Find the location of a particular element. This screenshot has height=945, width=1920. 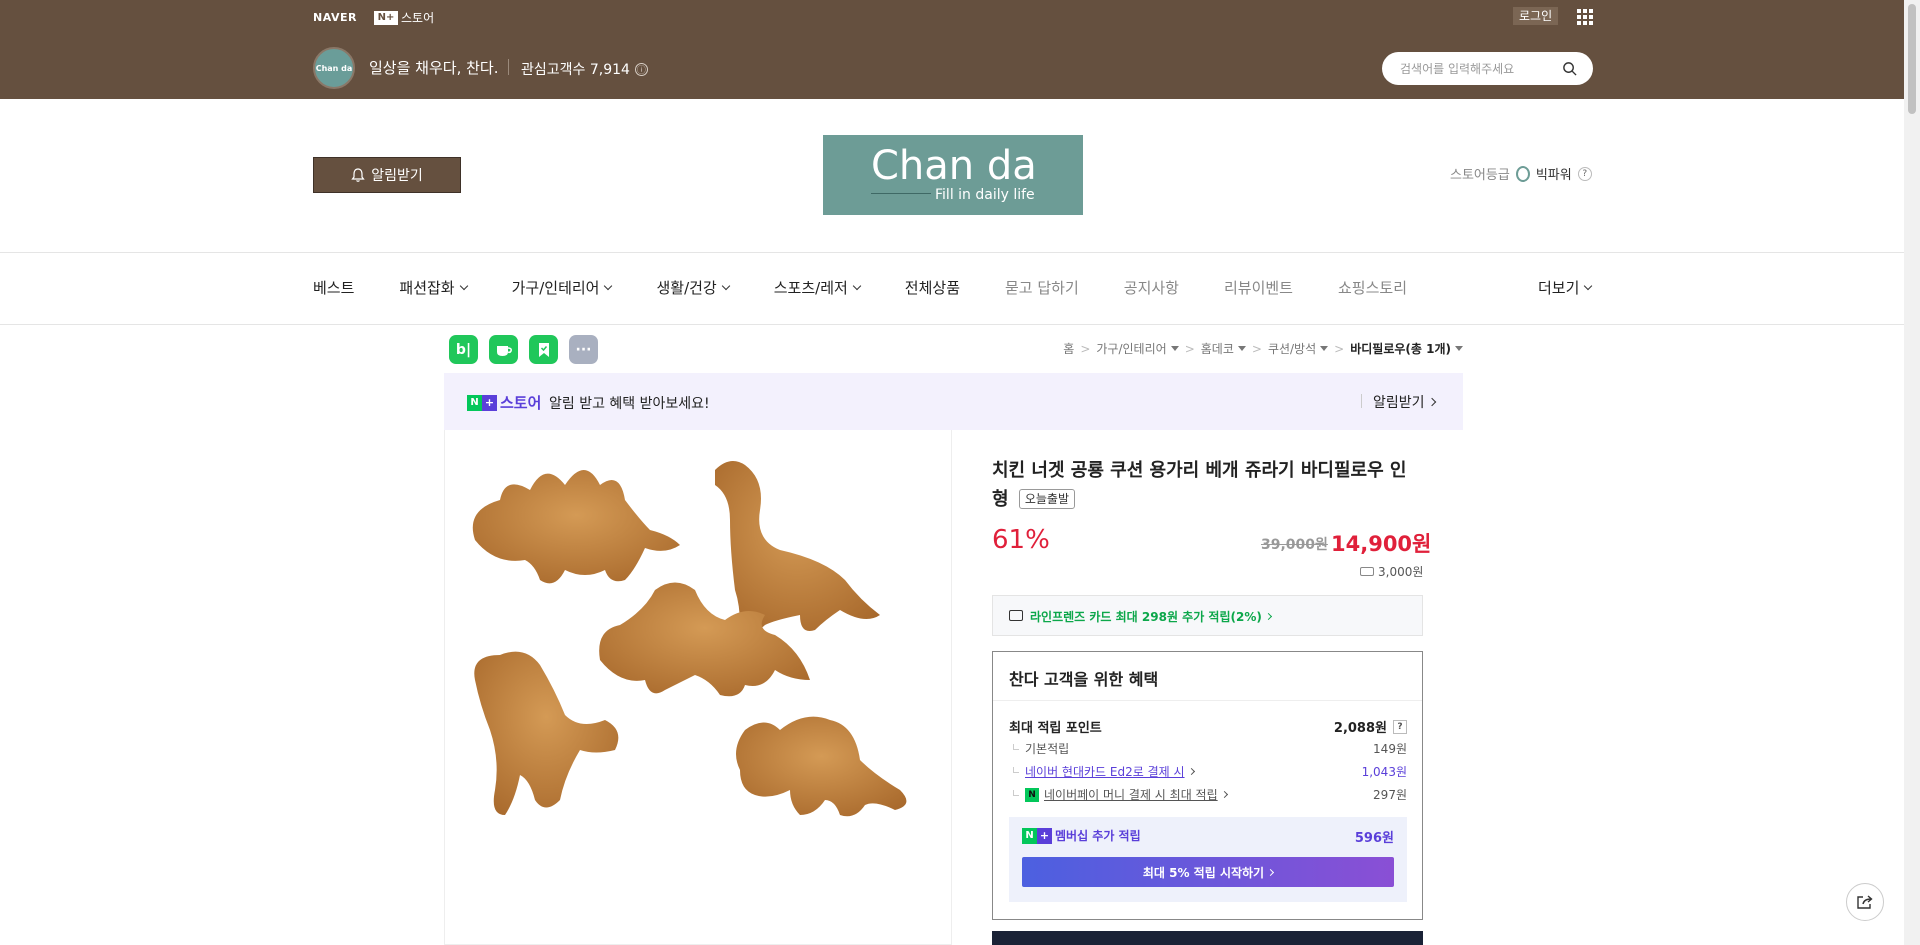

max-point-label: 최대 적립 포인트 is located at coordinates (1055, 728).